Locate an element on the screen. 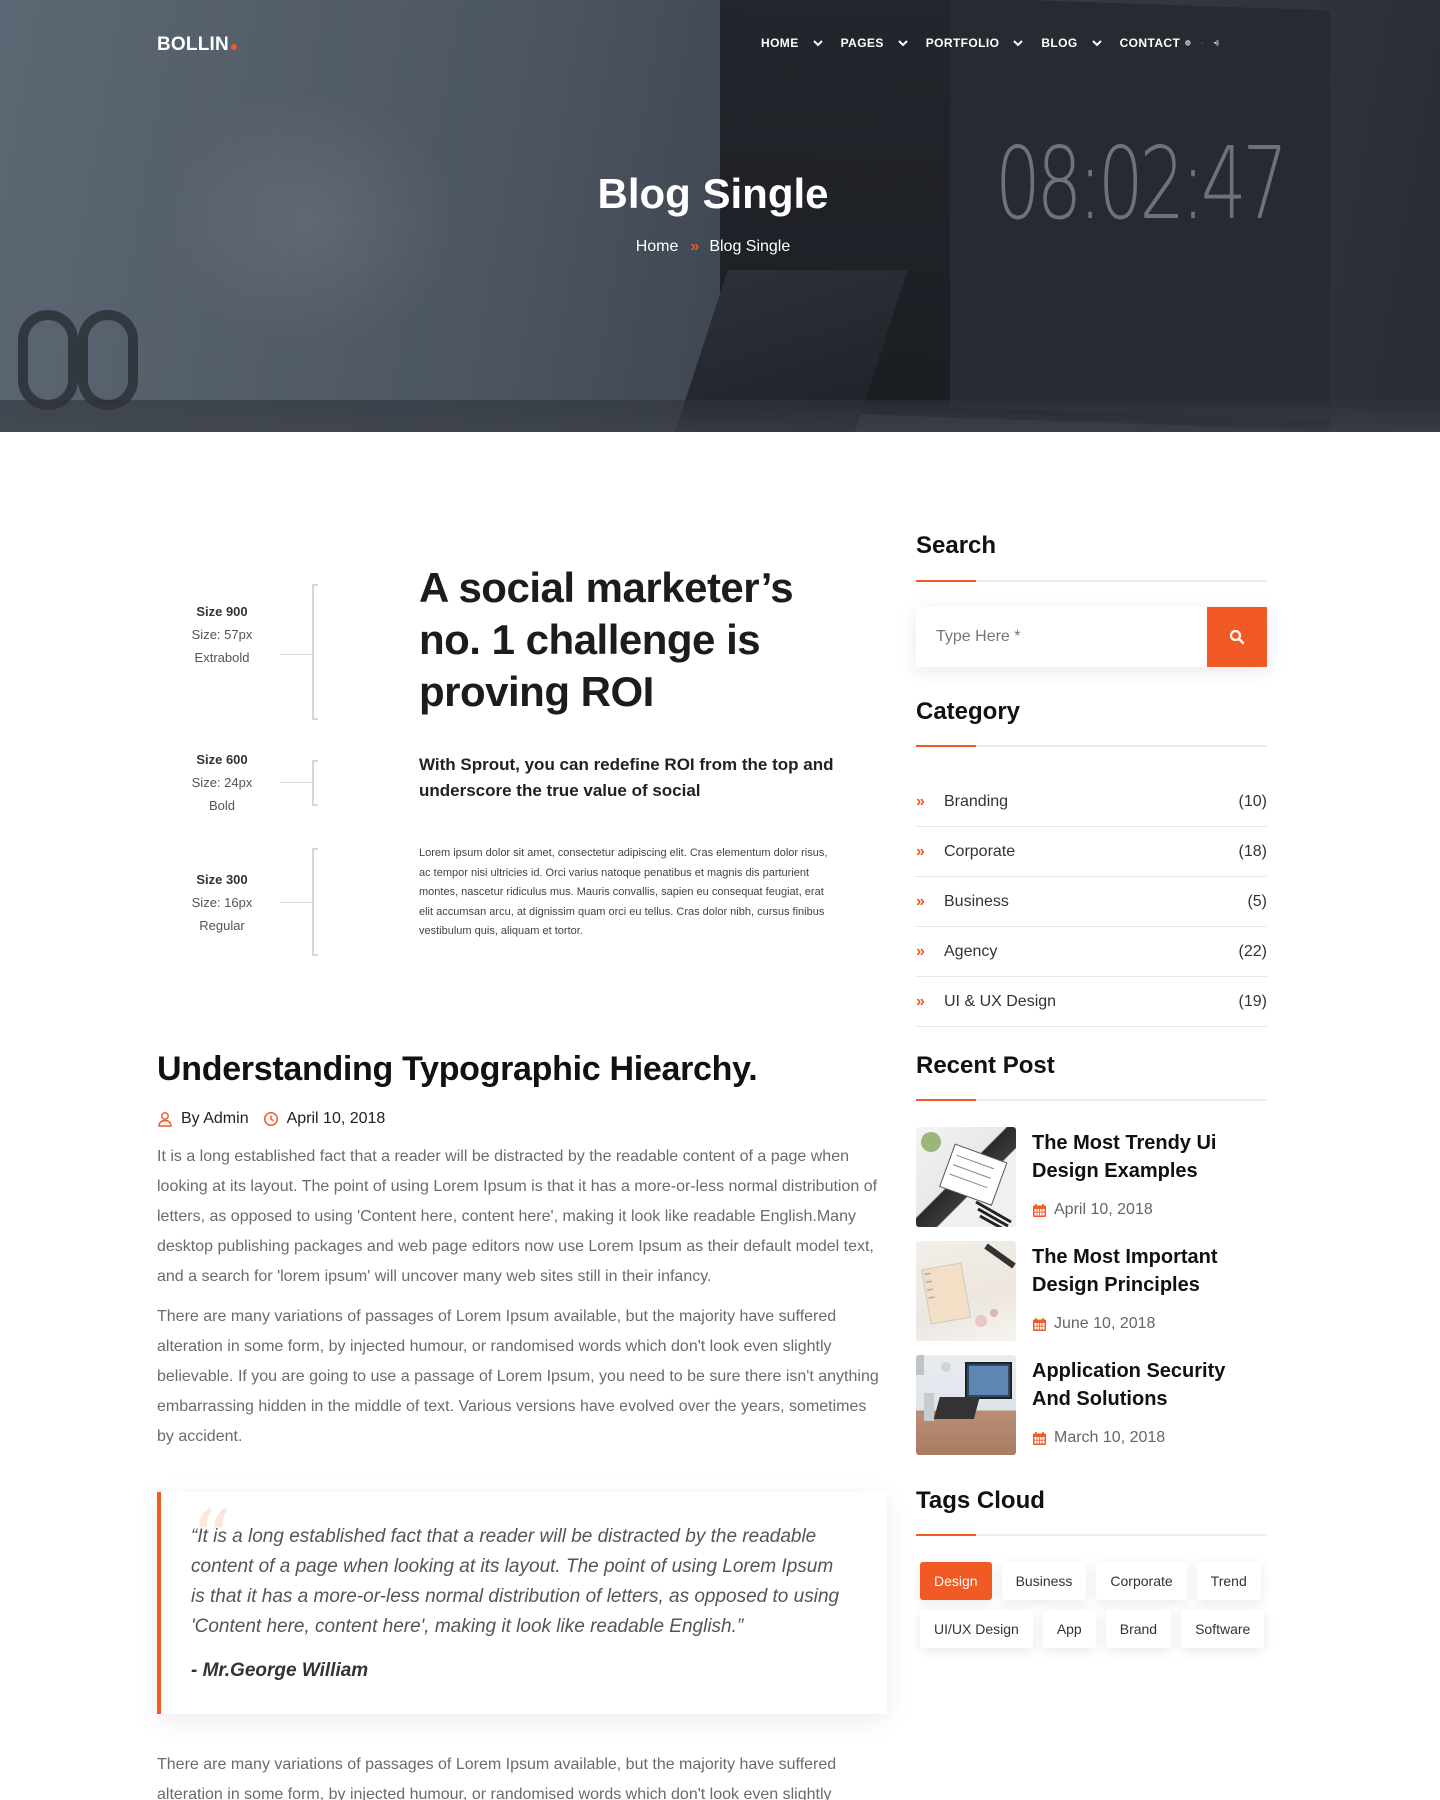 The height and width of the screenshot is (1800, 1440). breadcrumb-current: Blog Single is located at coordinates (750, 246).